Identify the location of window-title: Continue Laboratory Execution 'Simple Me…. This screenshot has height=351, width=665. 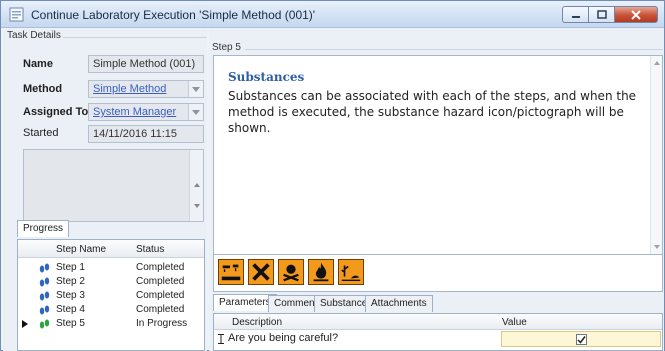
(173, 15).